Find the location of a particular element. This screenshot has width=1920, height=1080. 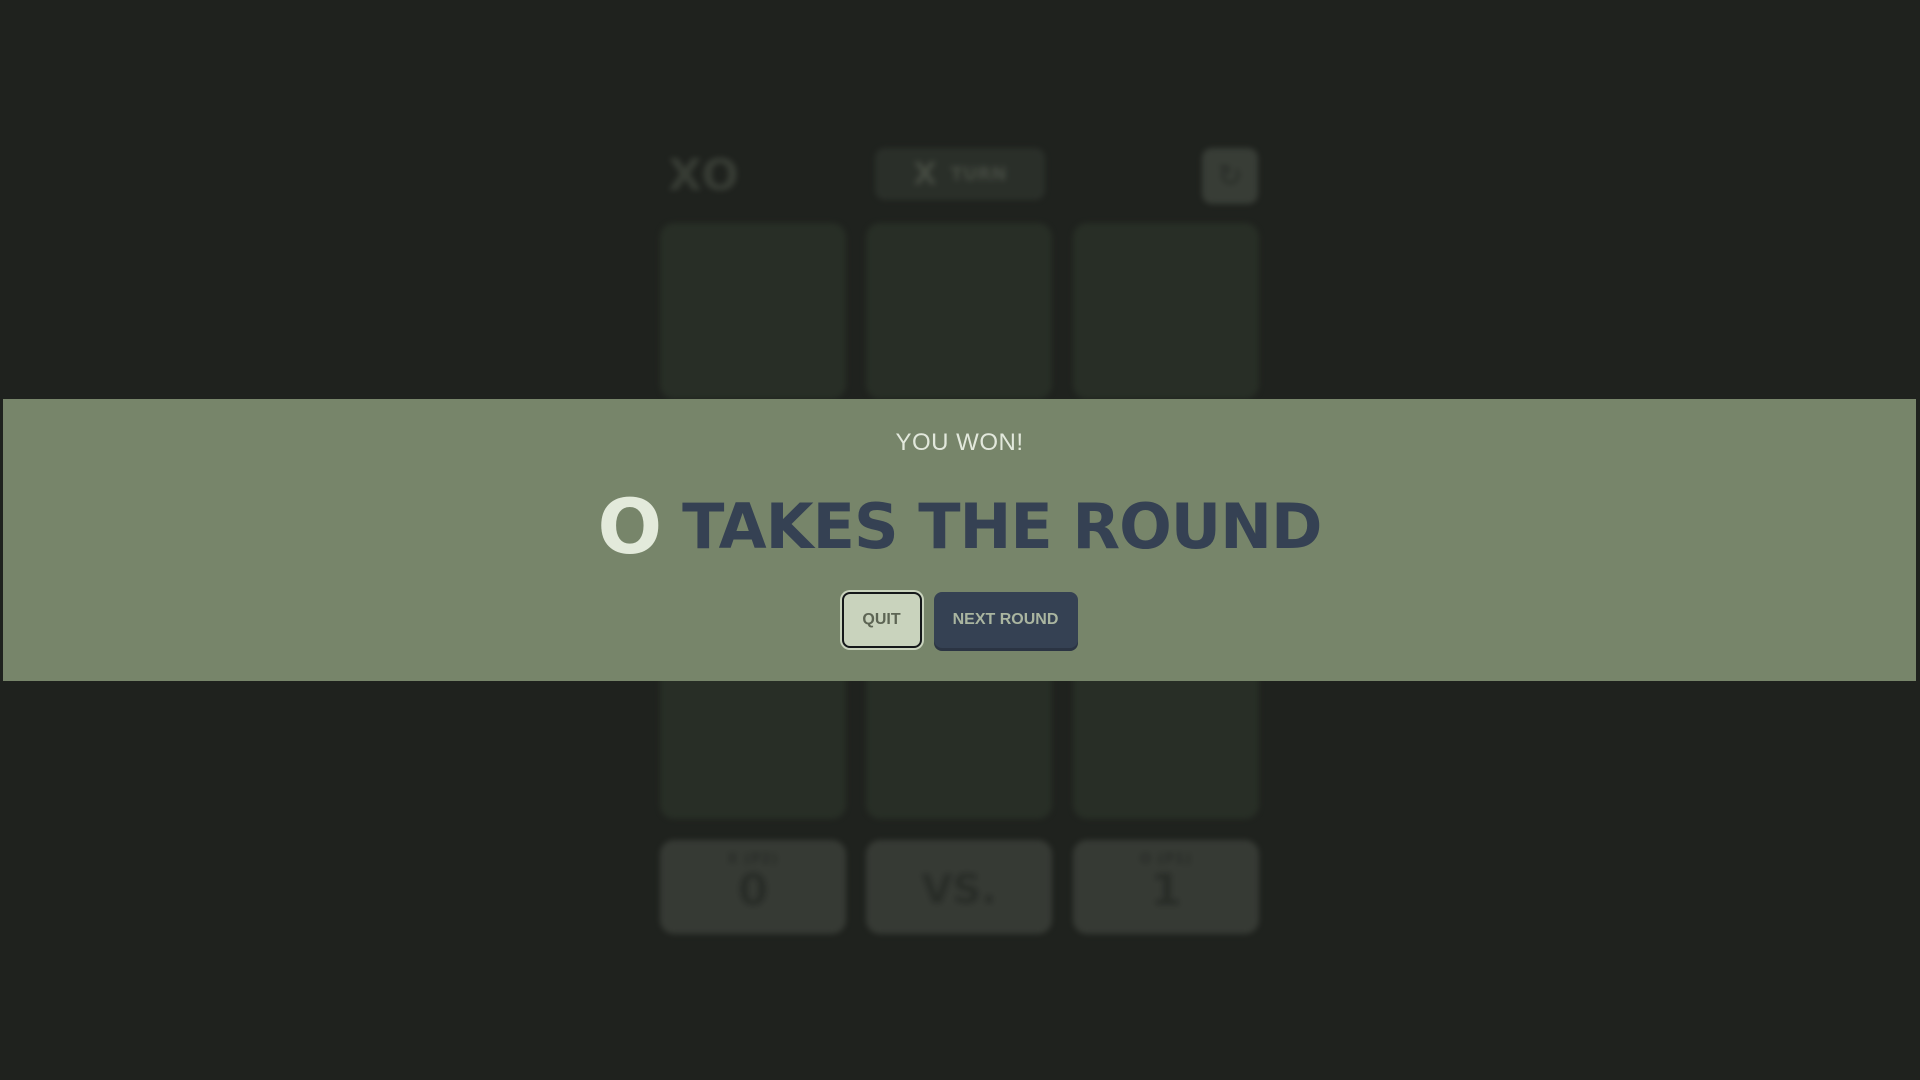

quit-button: QUIT is located at coordinates (881, 620).